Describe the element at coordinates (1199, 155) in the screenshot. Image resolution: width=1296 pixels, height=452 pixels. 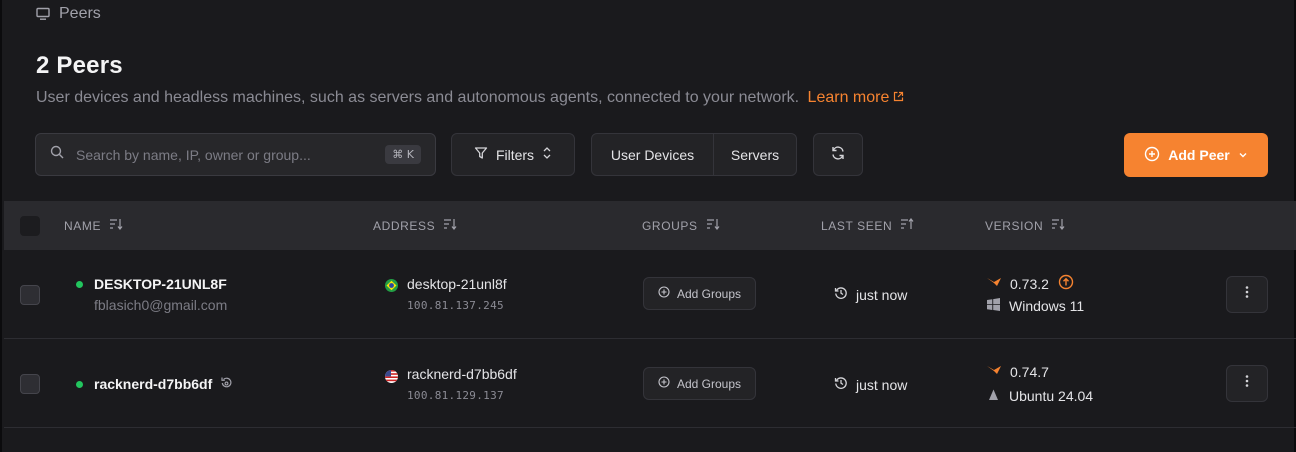
I see `add-peer-label: Add Peer` at that location.